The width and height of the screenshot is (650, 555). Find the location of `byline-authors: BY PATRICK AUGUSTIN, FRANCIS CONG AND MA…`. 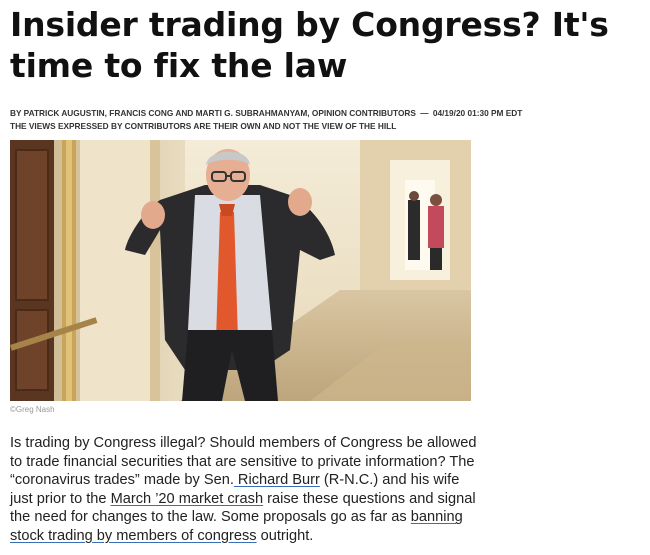

byline-authors: BY PATRICK AUGUSTIN, FRANCIS CONG AND MA… is located at coordinates (213, 113).